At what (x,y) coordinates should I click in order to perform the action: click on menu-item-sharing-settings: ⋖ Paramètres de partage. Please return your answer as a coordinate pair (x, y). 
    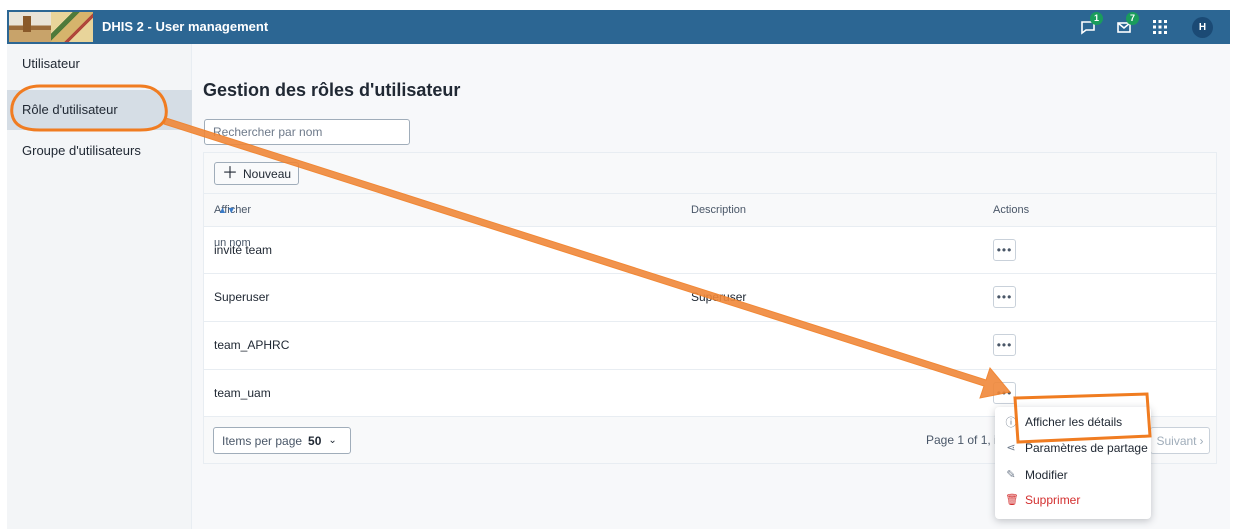
    Looking at the image, I should click on (1073, 447).